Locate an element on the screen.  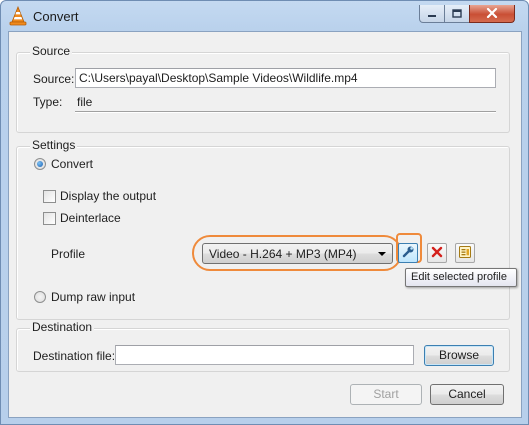
close-icon is located at coordinates (492, 14).